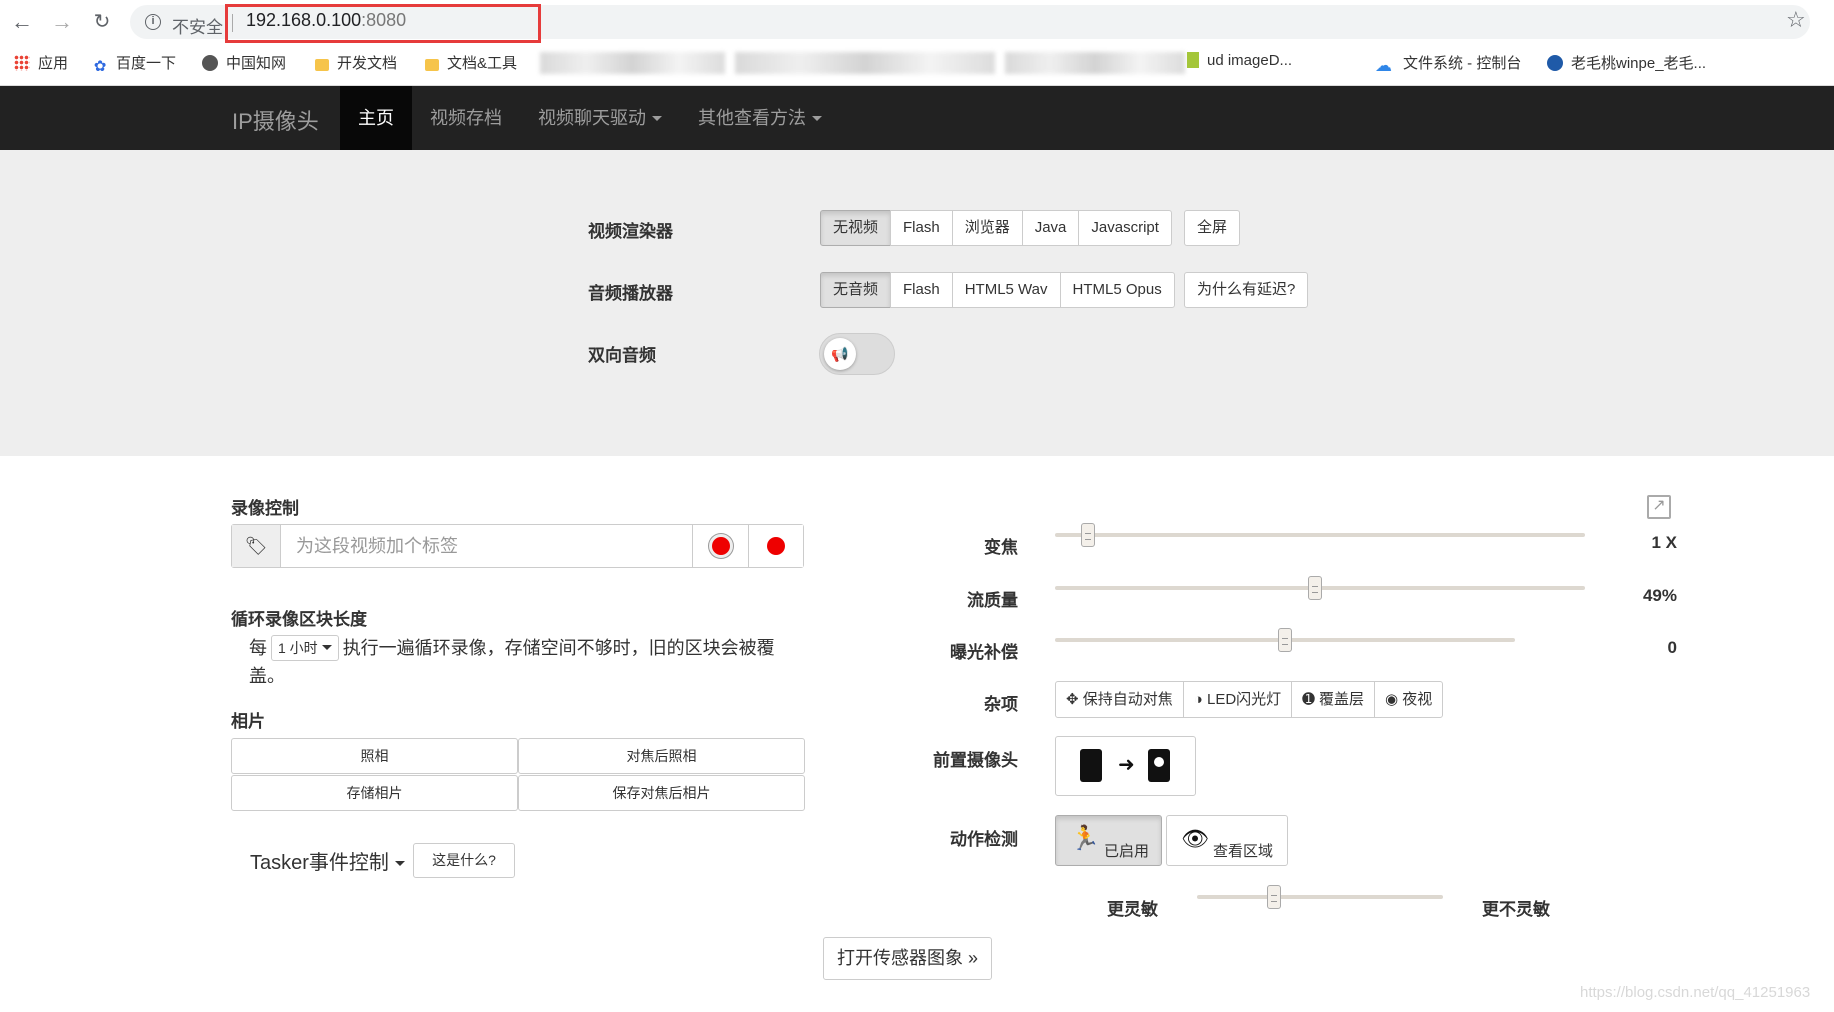  I want to click on zoom-slider-handle, so click(1087, 535).